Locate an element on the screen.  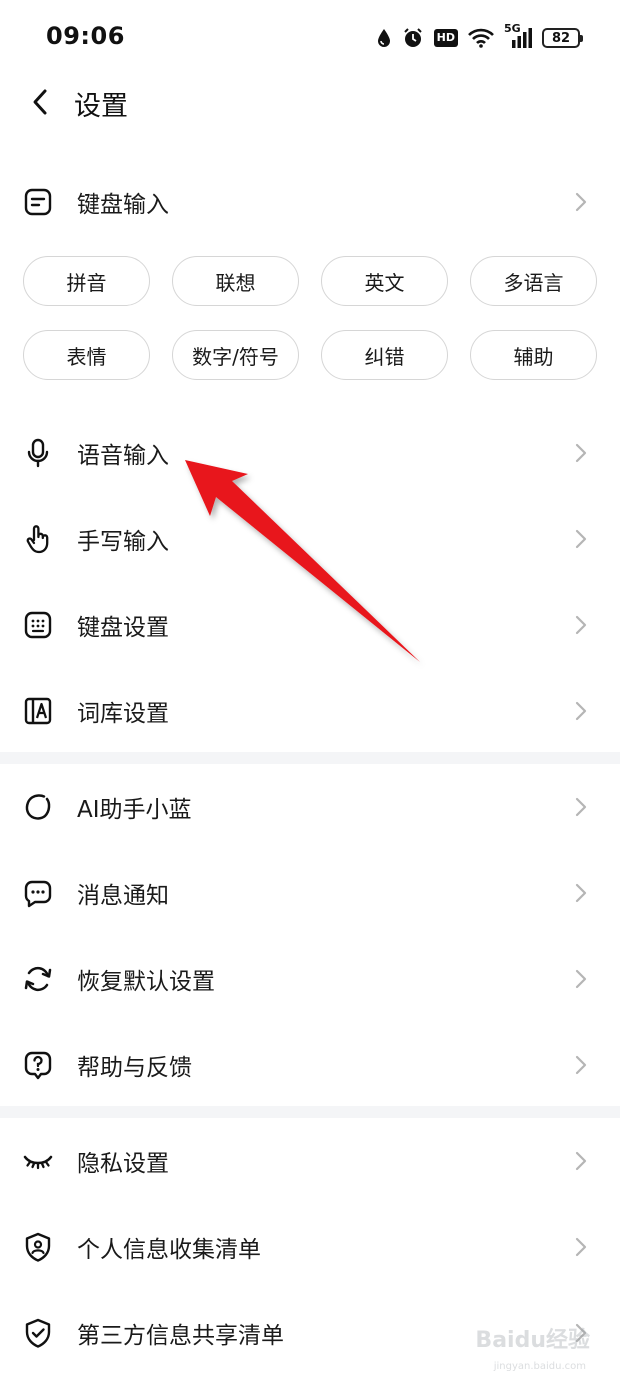
hd-icon: HD is located at coordinates (445, 38).